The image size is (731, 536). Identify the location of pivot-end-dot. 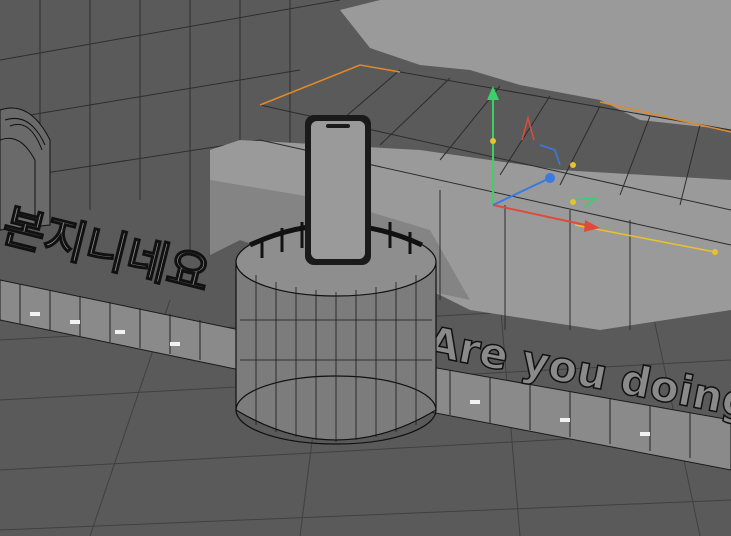
(715, 252).